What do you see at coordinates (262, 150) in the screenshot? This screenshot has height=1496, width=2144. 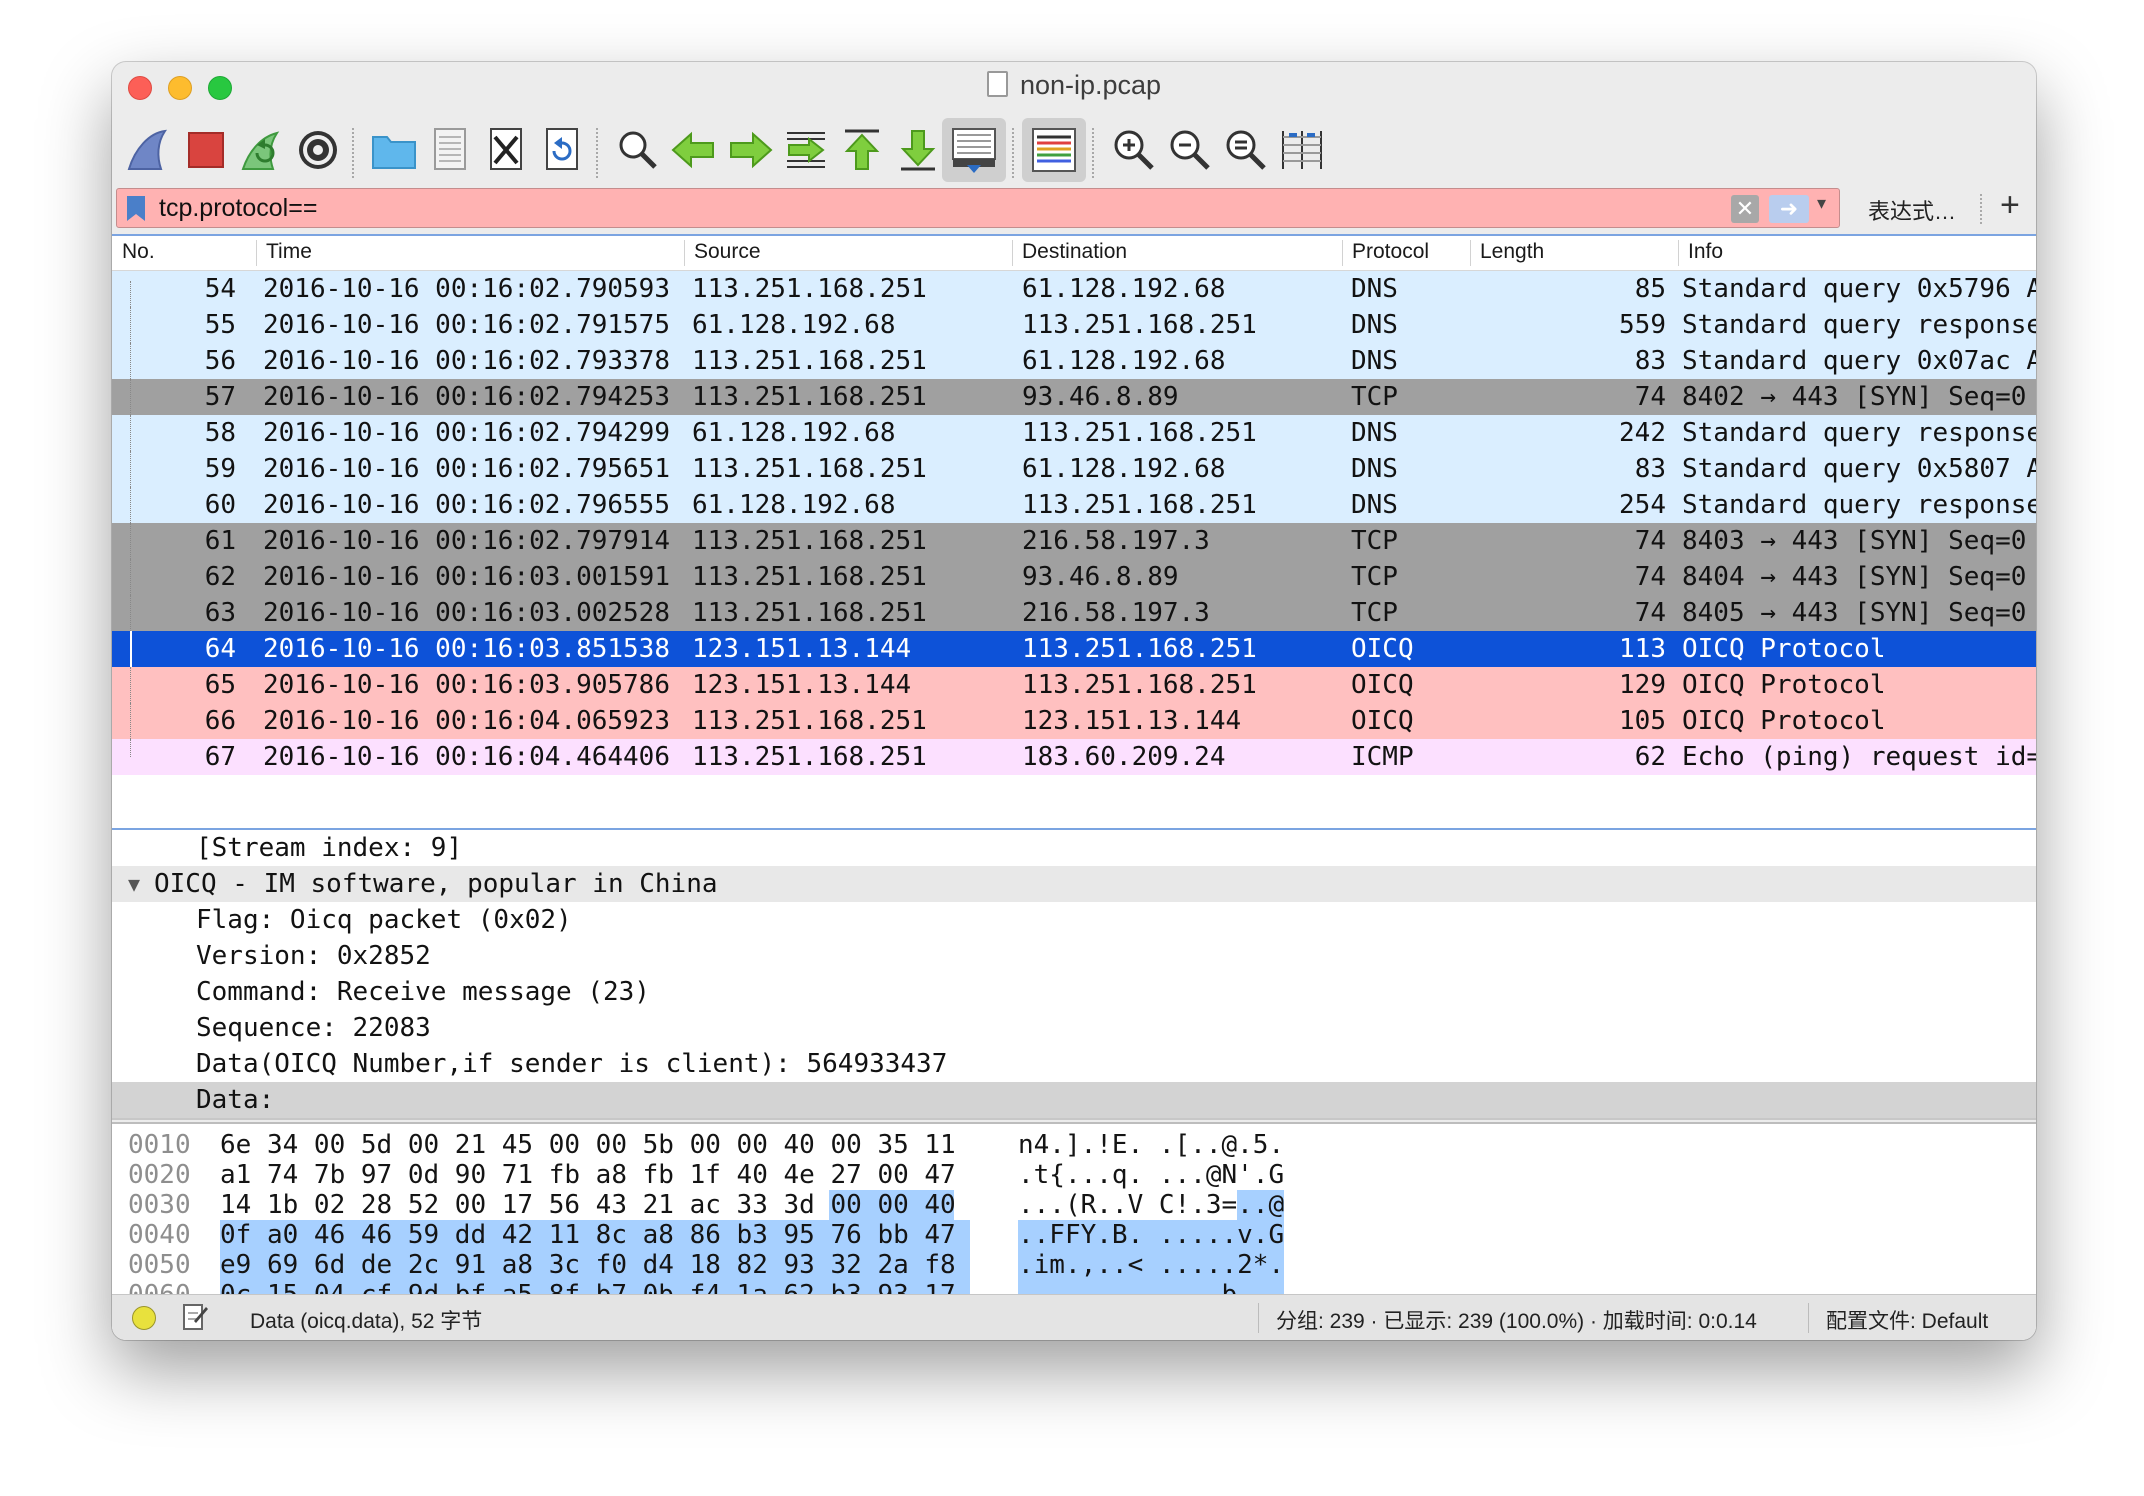 I see `restart-capture-button` at bounding box center [262, 150].